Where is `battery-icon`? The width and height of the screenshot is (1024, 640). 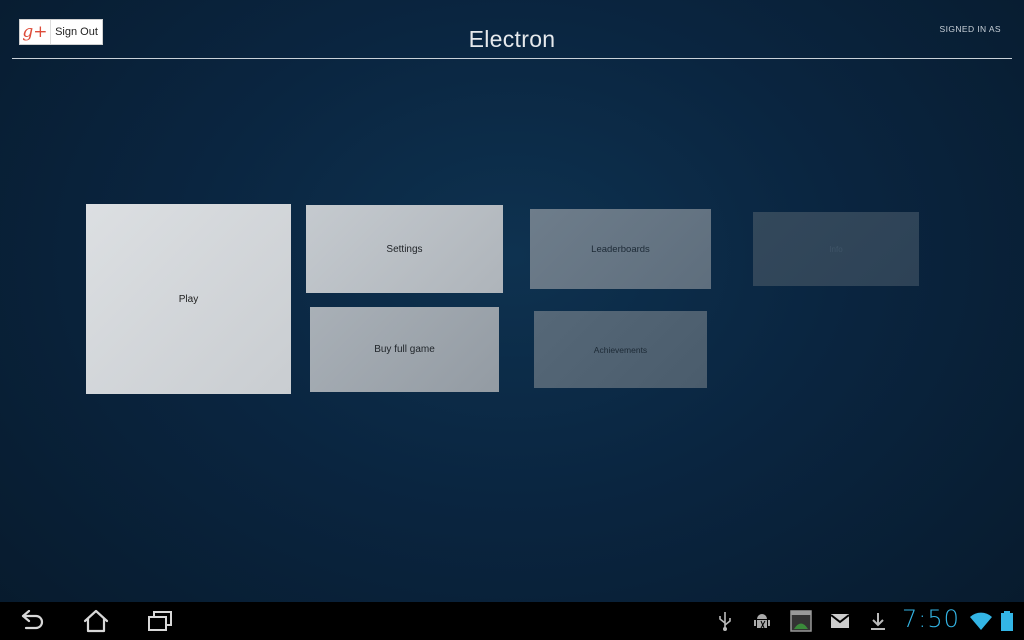 battery-icon is located at coordinates (1007, 621).